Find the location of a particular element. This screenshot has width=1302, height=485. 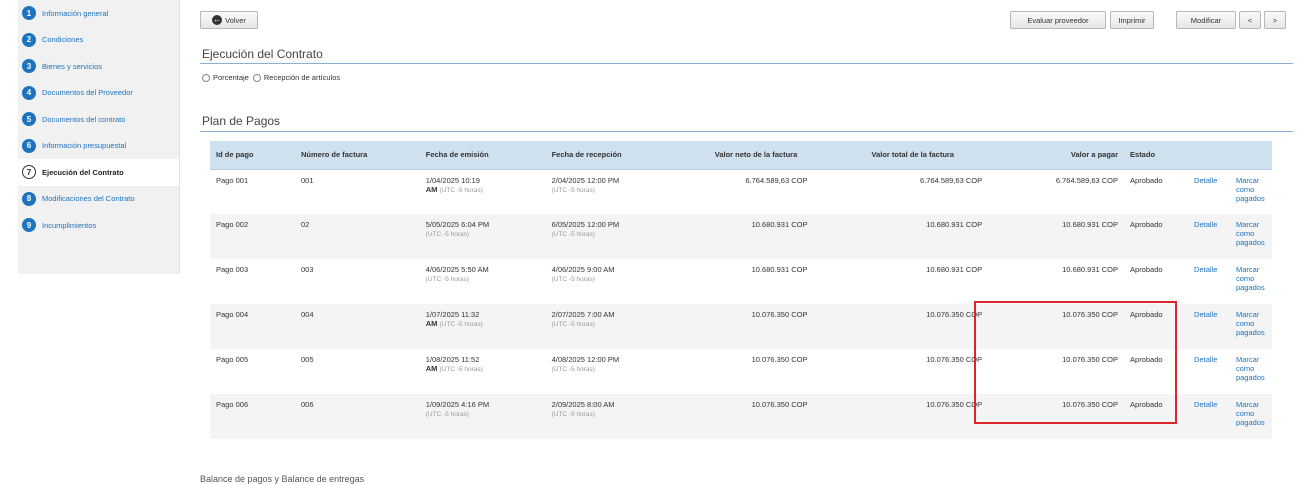

print-label: Imprimir is located at coordinates (1132, 20).